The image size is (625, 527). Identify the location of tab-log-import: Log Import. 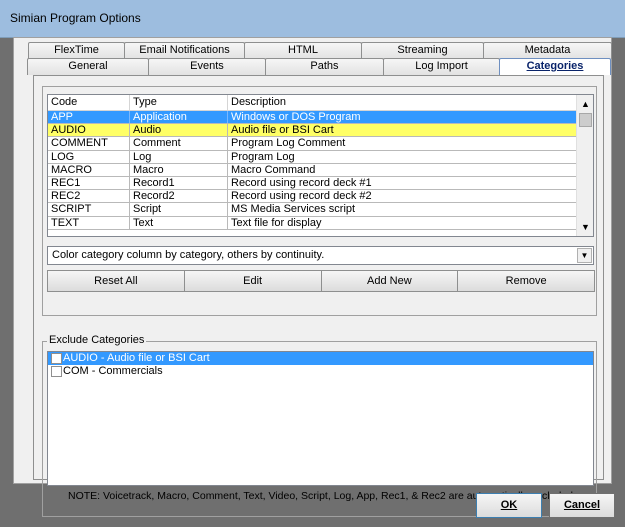
(441, 66).